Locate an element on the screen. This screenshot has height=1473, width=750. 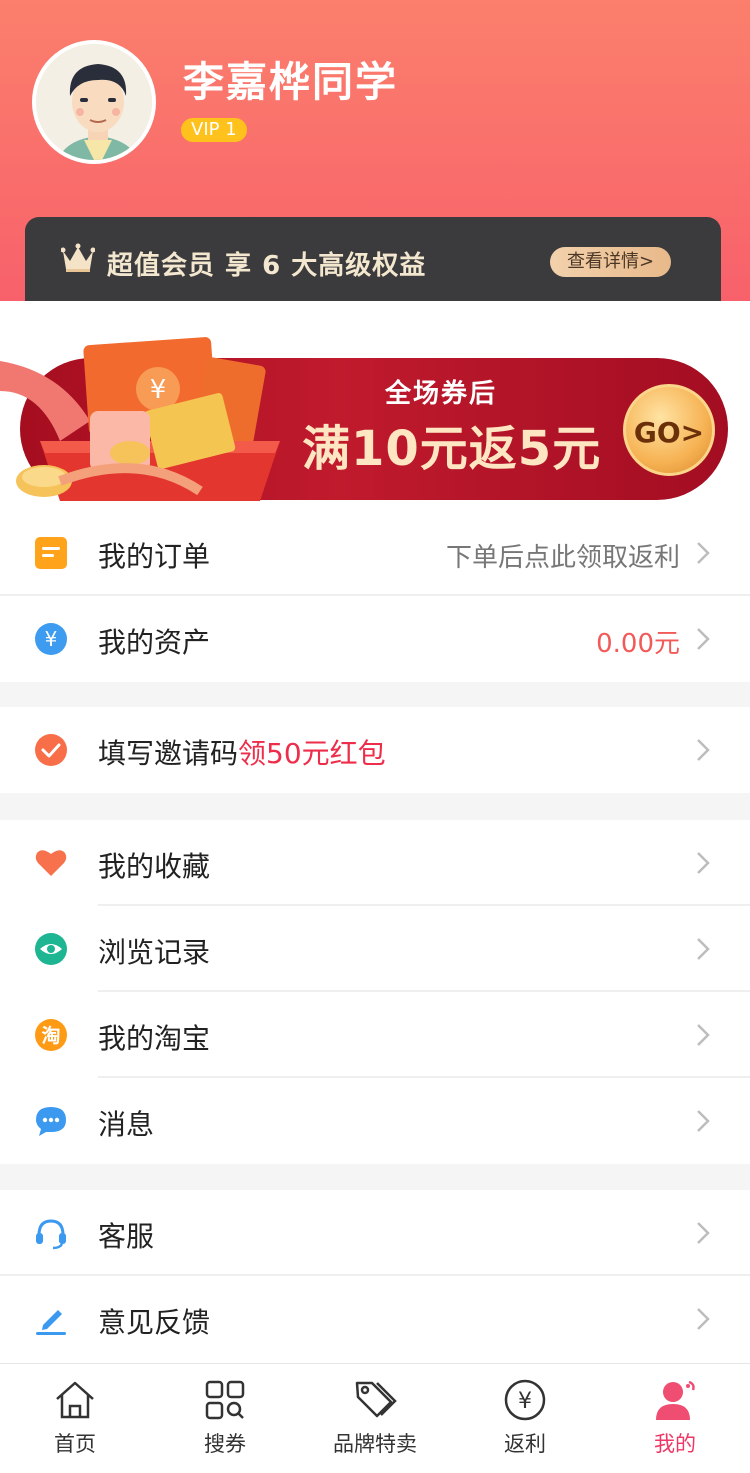
menu-item-label: 填写邀请码领50元红包 is located at coordinates (242, 752).